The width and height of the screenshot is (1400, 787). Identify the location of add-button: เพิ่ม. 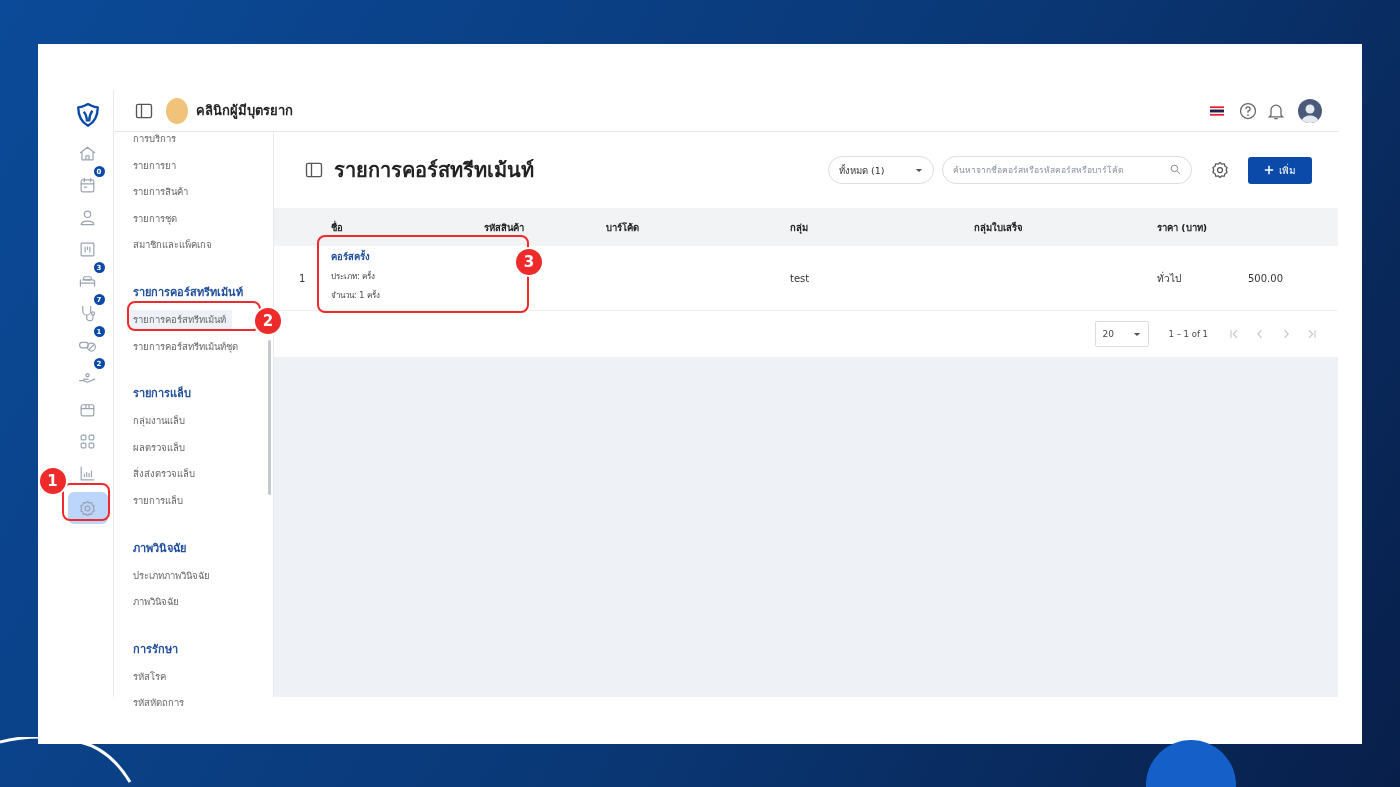
(1280, 170).